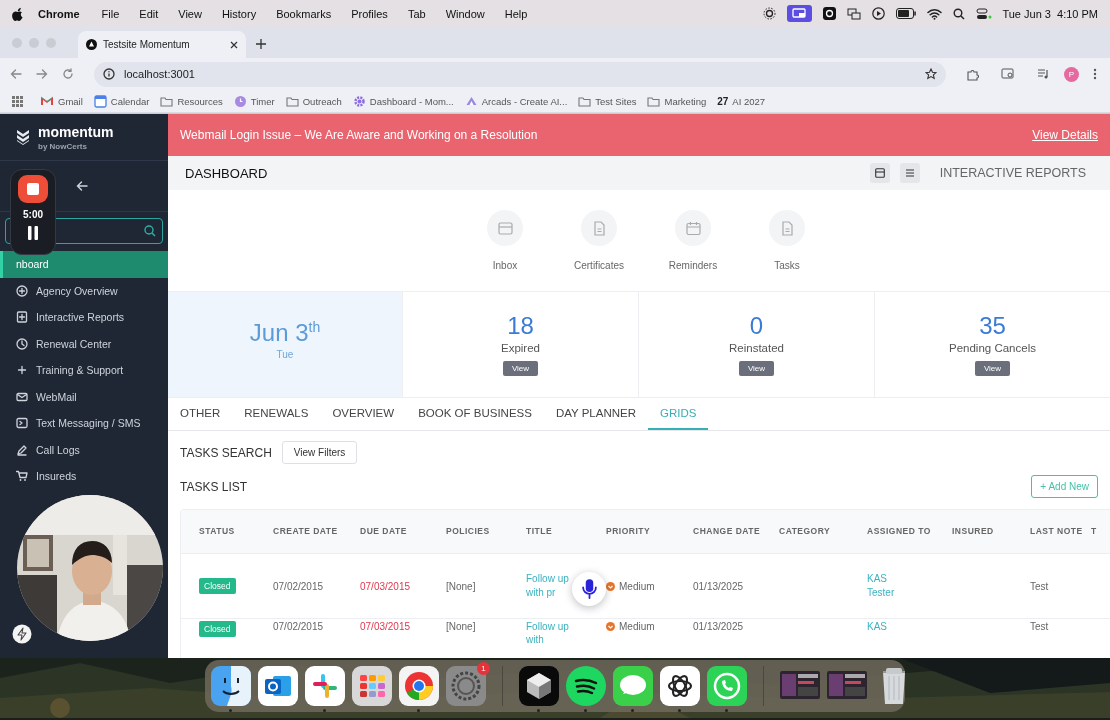 Image resolution: width=1110 pixels, height=720 pixels. Describe the element at coordinates (475, 414) in the screenshot. I see `tab: BOOK OF BUSINESS` at that location.